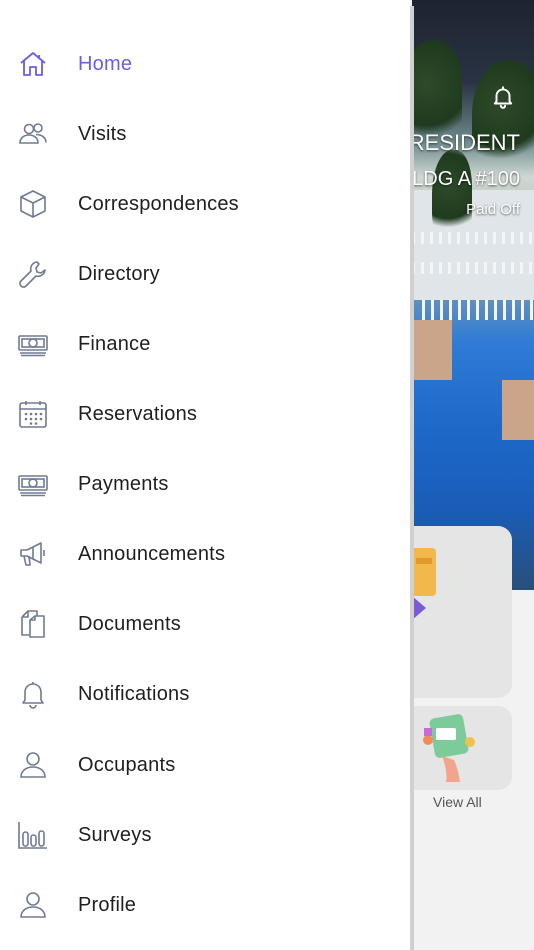  What do you see at coordinates (205, 694) in the screenshot?
I see `menu-item-notifications: Notifications` at bounding box center [205, 694].